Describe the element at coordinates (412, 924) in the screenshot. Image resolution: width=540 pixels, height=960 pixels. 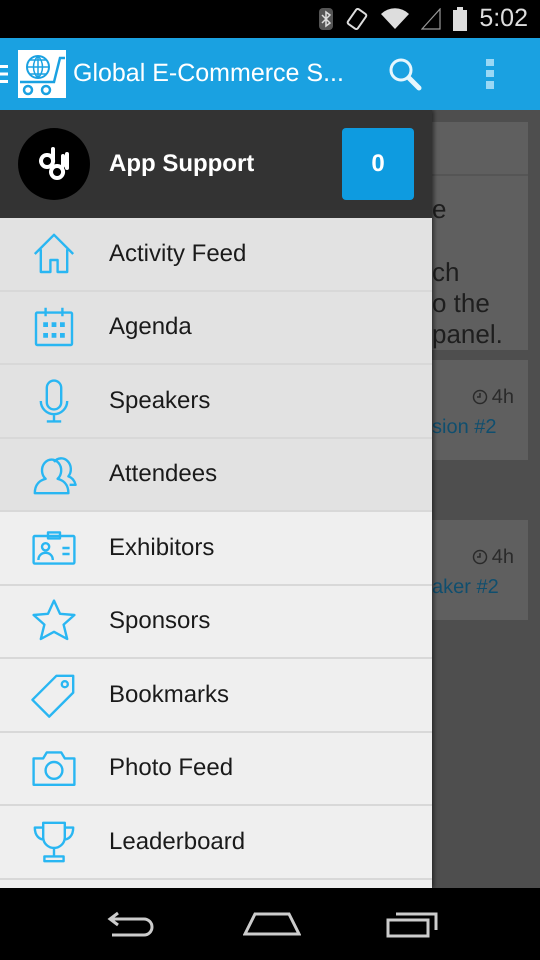
I see `recent-apps-icon` at that location.